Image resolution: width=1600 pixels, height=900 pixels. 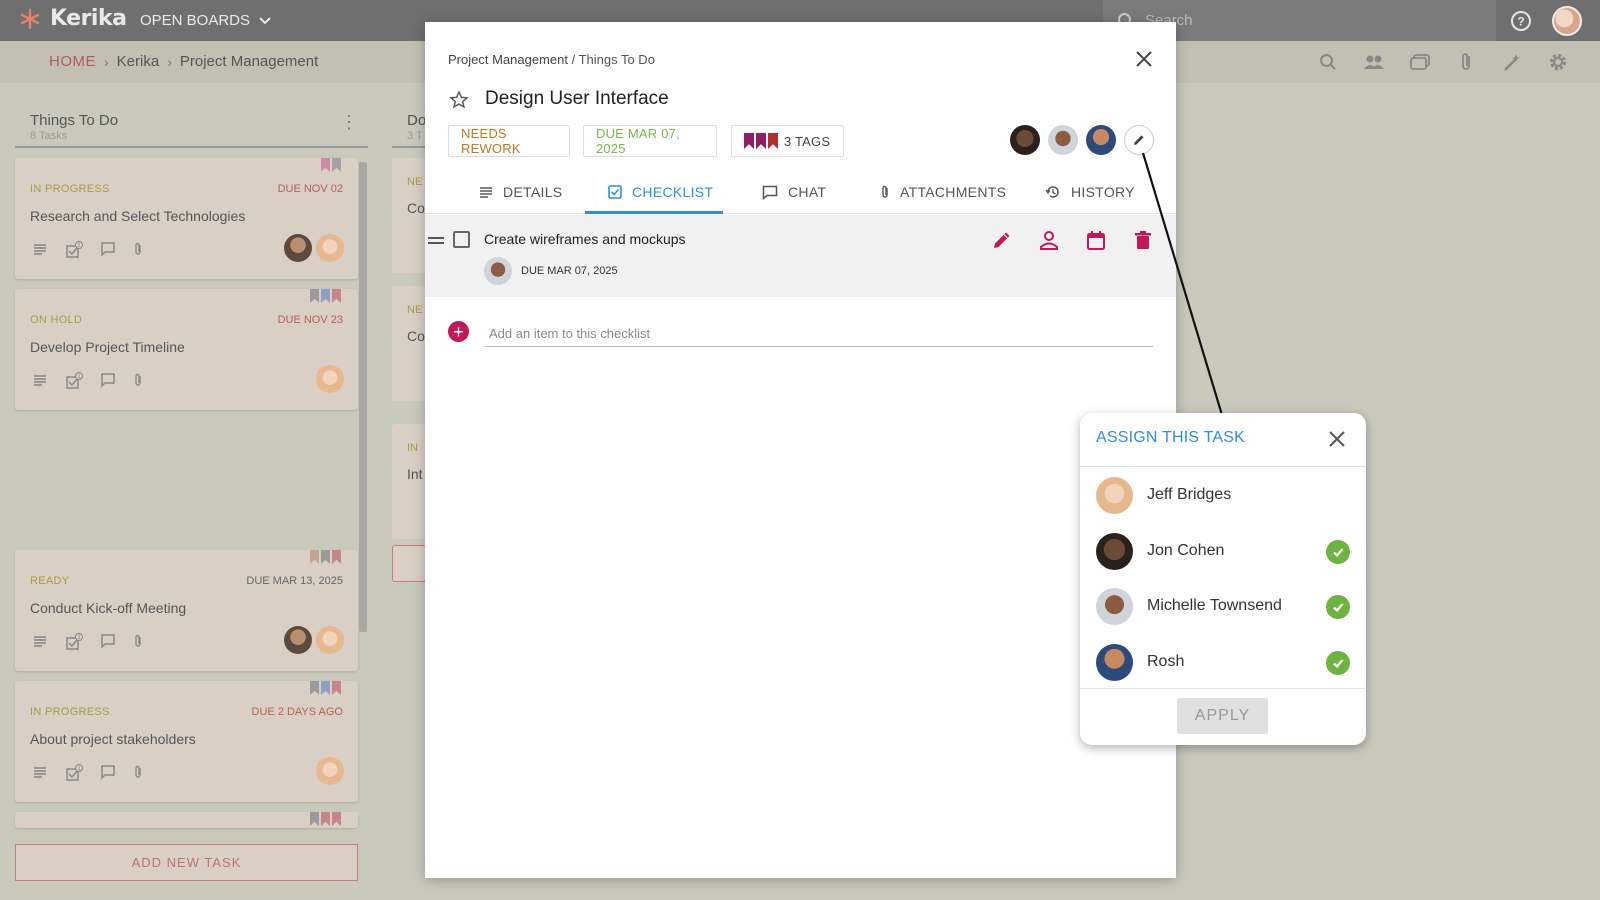 I want to click on edit-pencil-icon, so click(x=1002, y=240).